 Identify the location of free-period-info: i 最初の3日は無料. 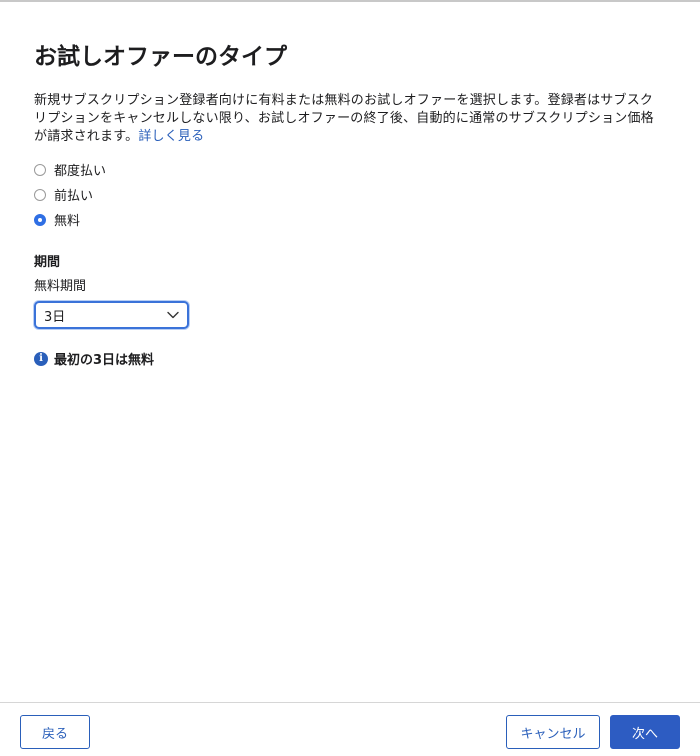
(349, 358).